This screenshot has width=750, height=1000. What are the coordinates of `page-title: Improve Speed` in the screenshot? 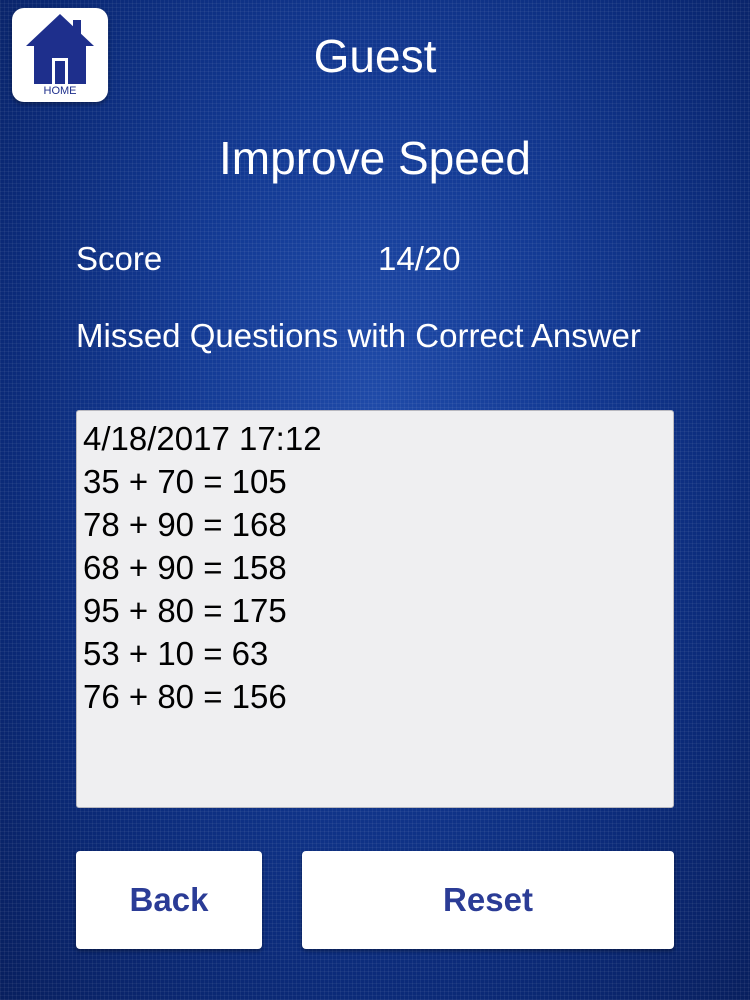 It's located at (375, 158).